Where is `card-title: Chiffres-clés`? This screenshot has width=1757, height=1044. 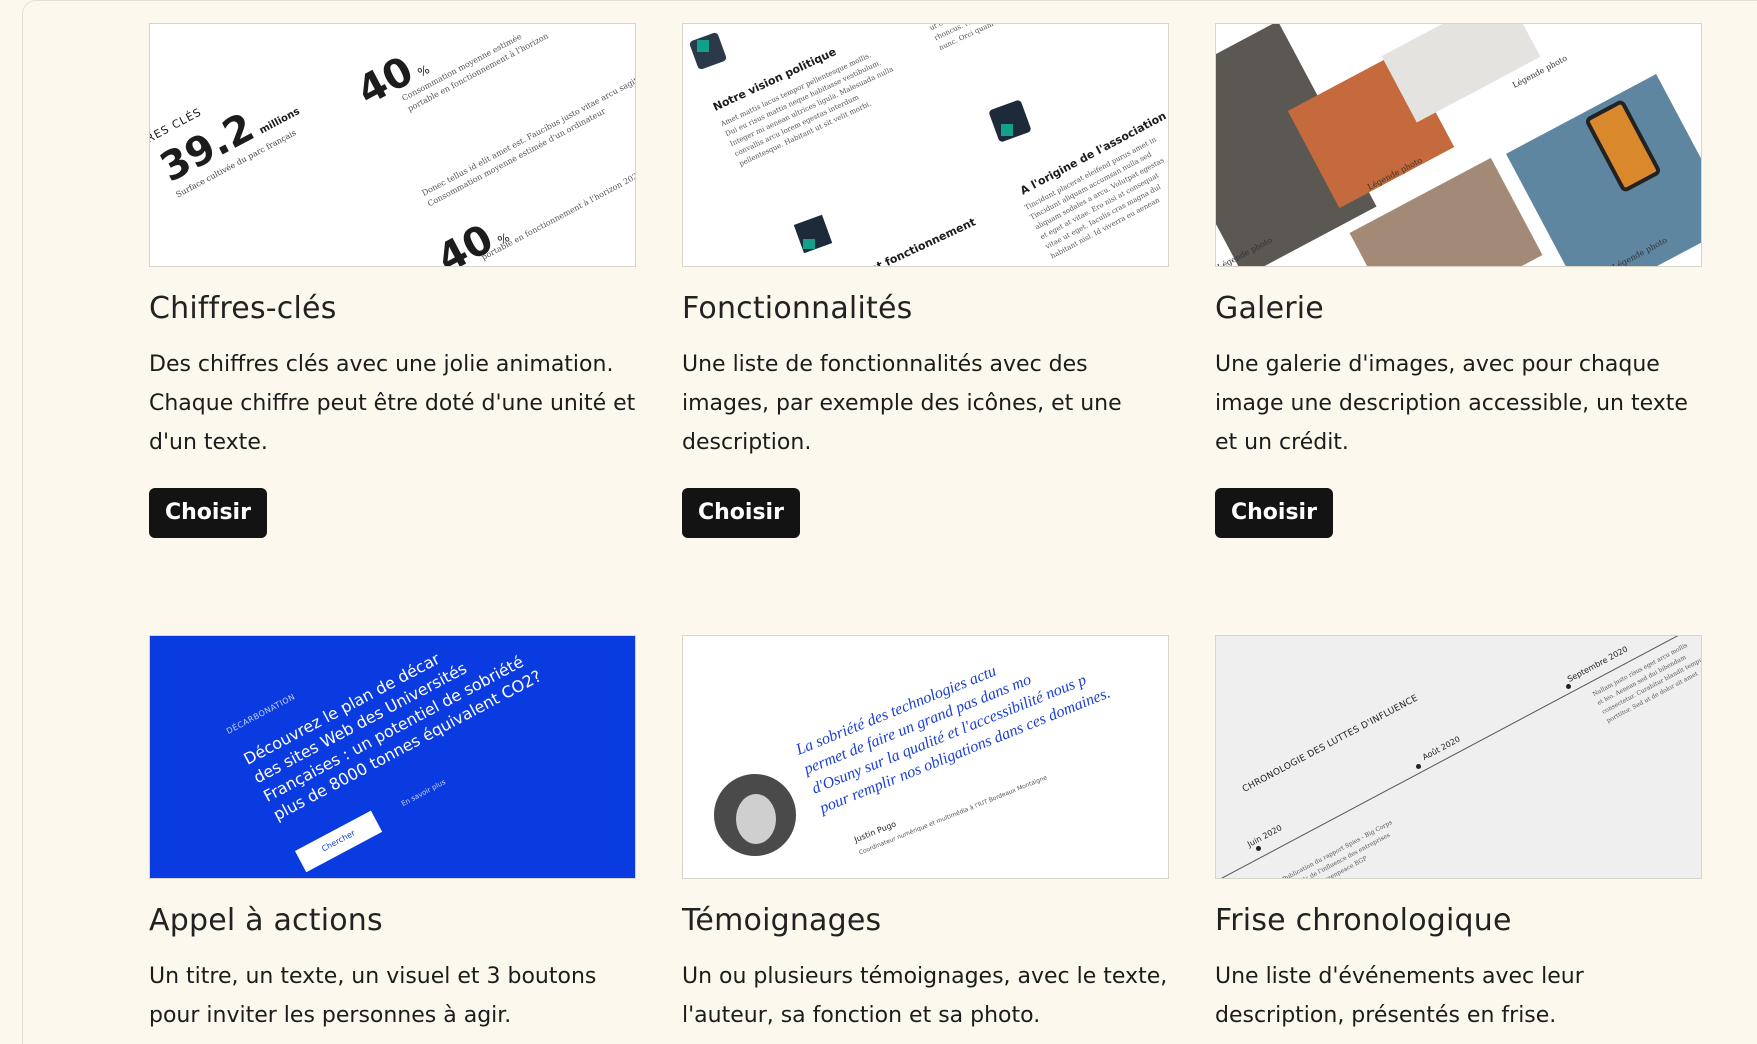 card-title: Chiffres-clés is located at coordinates (243, 308).